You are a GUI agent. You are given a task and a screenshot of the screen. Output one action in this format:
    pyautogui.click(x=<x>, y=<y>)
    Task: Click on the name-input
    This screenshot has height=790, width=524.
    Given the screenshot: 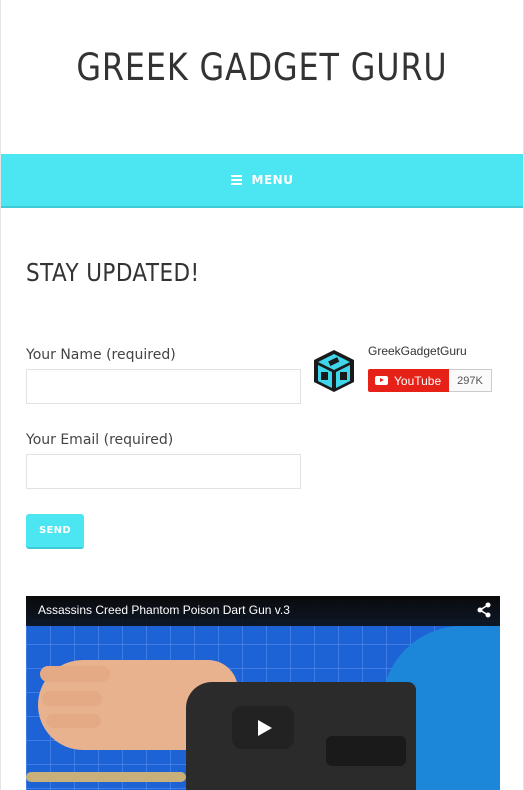 What is the action you would take?
    pyautogui.click(x=163, y=386)
    